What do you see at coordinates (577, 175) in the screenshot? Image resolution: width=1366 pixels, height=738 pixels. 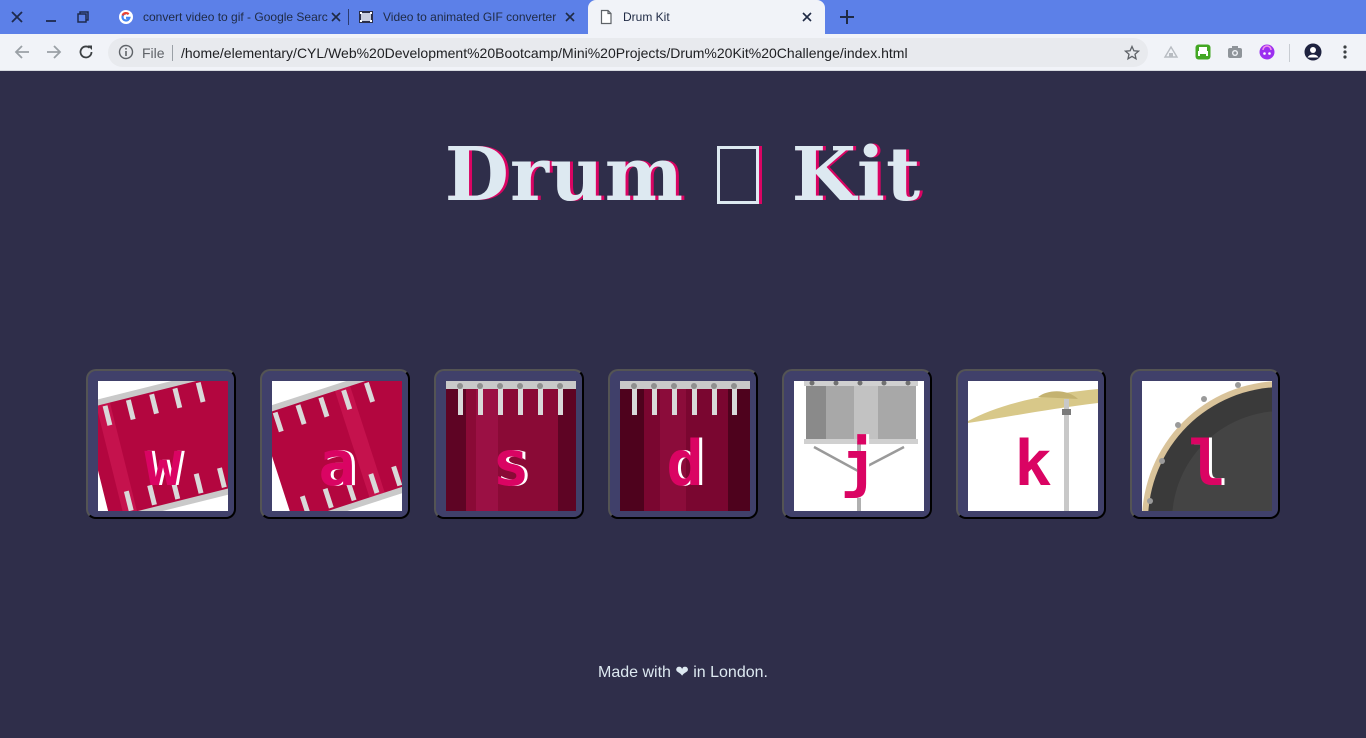 I see `title-word-drum: Drum` at bounding box center [577, 175].